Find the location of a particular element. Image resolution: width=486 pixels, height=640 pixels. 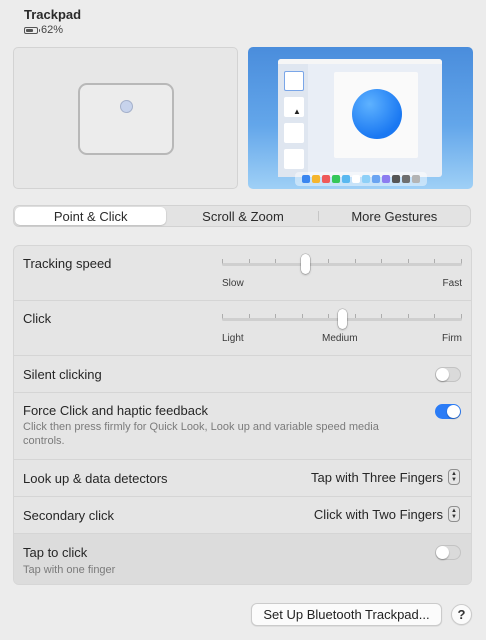

battery-icon is located at coordinates (32, 30).